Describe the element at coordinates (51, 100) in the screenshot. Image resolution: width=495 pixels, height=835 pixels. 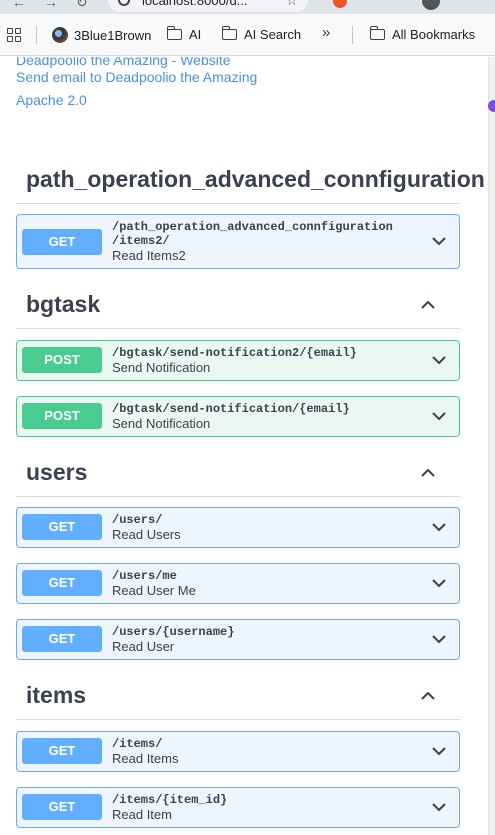
I see `license-link: Apache 2.0` at that location.